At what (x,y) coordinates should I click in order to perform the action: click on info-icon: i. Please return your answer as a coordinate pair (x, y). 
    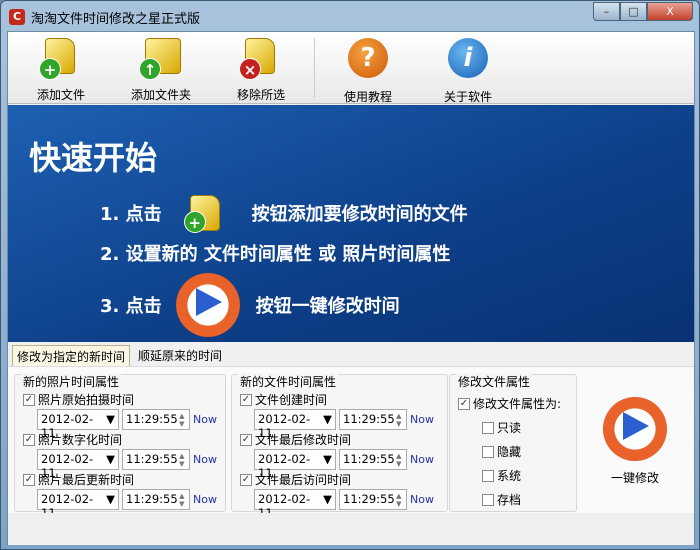
    Looking at the image, I should click on (468, 60).